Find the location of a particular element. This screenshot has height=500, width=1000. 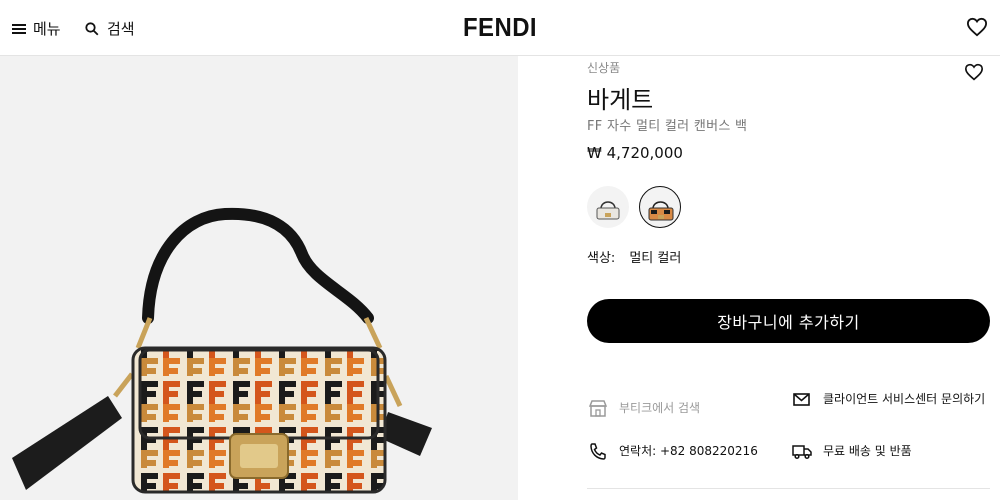

product-heart-icon is located at coordinates (974, 72).